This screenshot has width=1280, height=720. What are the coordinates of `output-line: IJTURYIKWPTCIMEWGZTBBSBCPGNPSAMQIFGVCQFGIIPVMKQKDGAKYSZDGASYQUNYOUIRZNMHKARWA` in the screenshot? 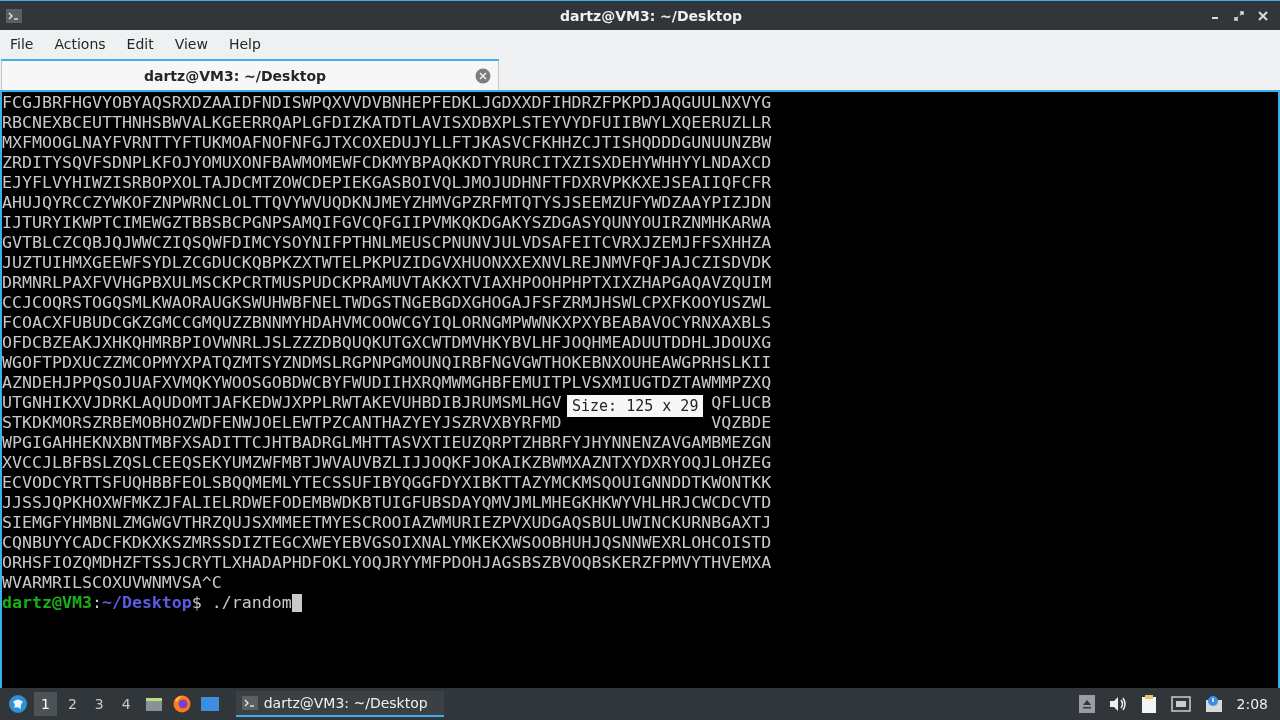 It's located at (387, 223).